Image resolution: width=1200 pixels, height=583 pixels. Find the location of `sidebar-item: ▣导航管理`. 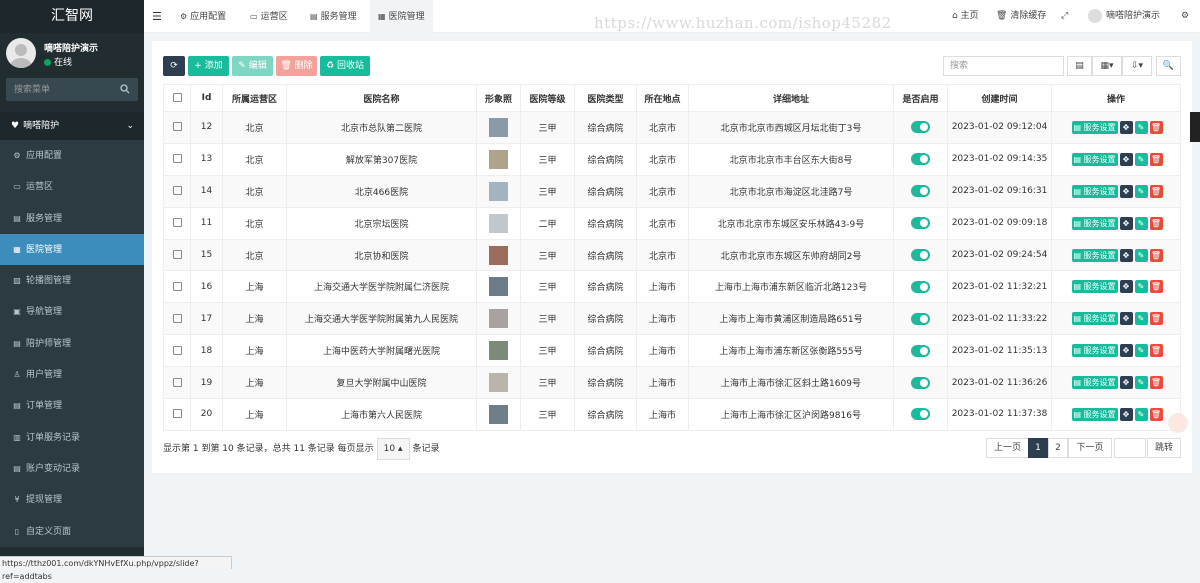

sidebar-item: ▣导航管理 is located at coordinates (72, 311).